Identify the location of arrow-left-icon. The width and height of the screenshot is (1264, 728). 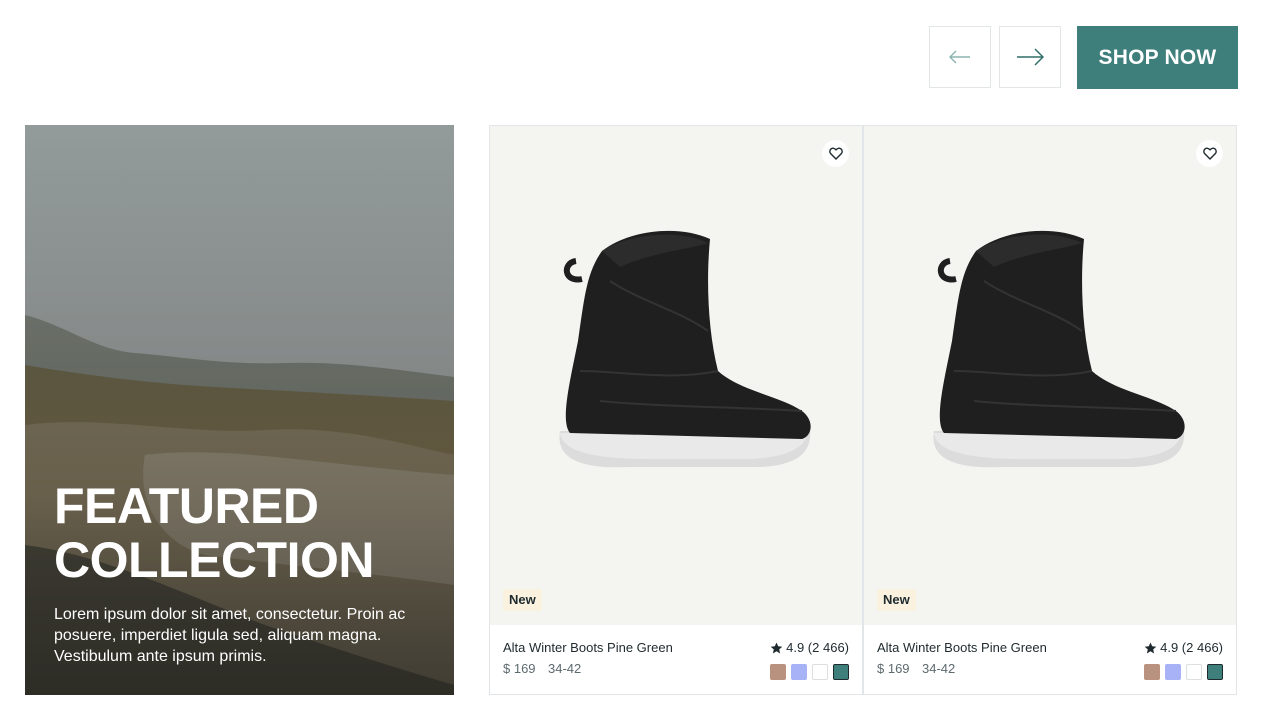
(959, 57).